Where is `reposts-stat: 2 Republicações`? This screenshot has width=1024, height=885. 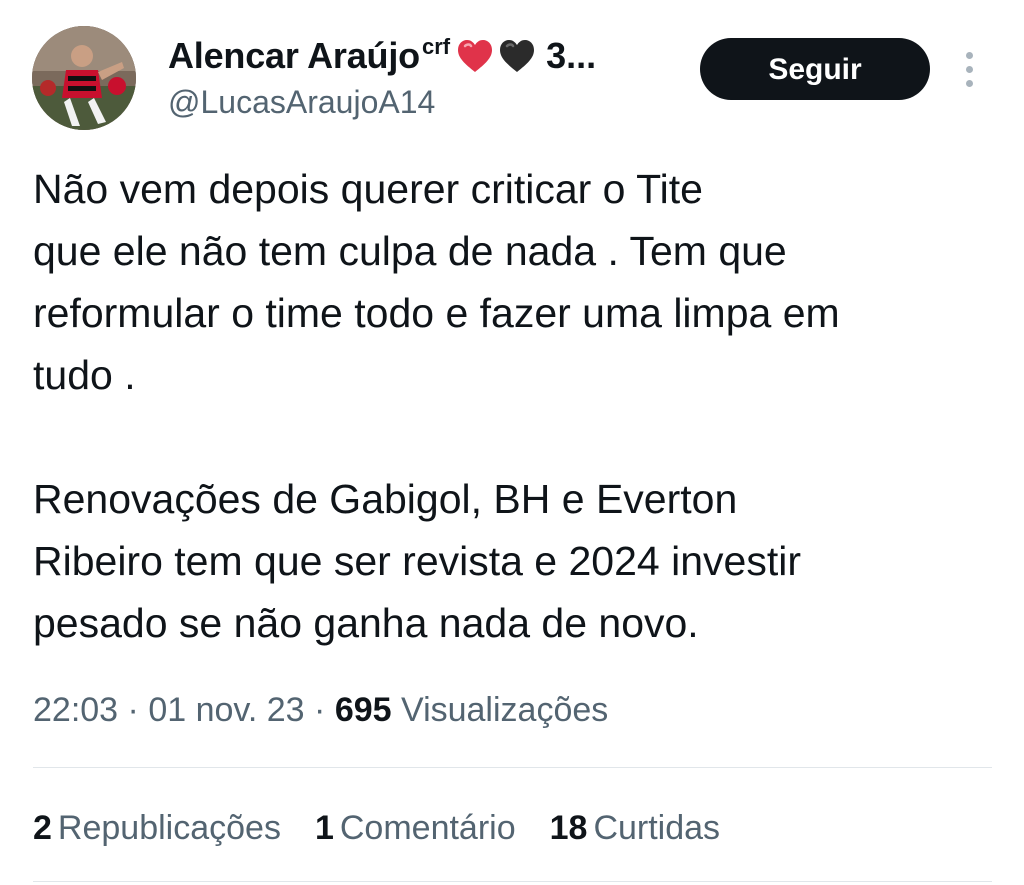 reposts-stat: 2 Republicações is located at coordinates (157, 828).